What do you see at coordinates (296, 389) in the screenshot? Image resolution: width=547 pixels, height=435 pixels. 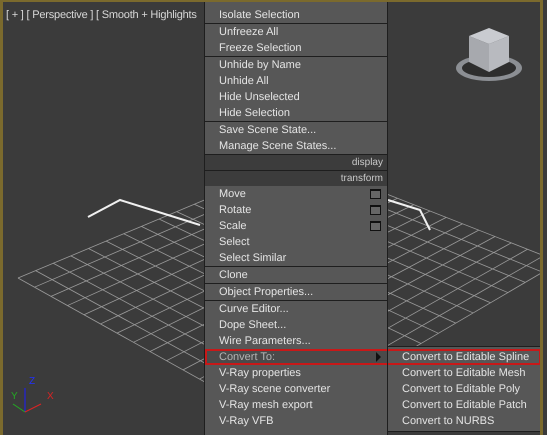 I see `menu-item: V-Ray scene converter` at bounding box center [296, 389].